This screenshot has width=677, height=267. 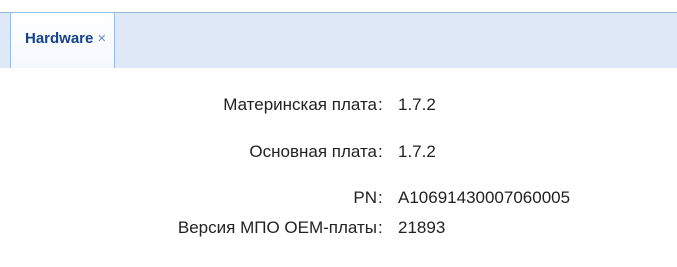 What do you see at coordinates (59, 38) in the screenshot?
I see `tab-hardware-label: Hardware` at bounding box center [59, 38].